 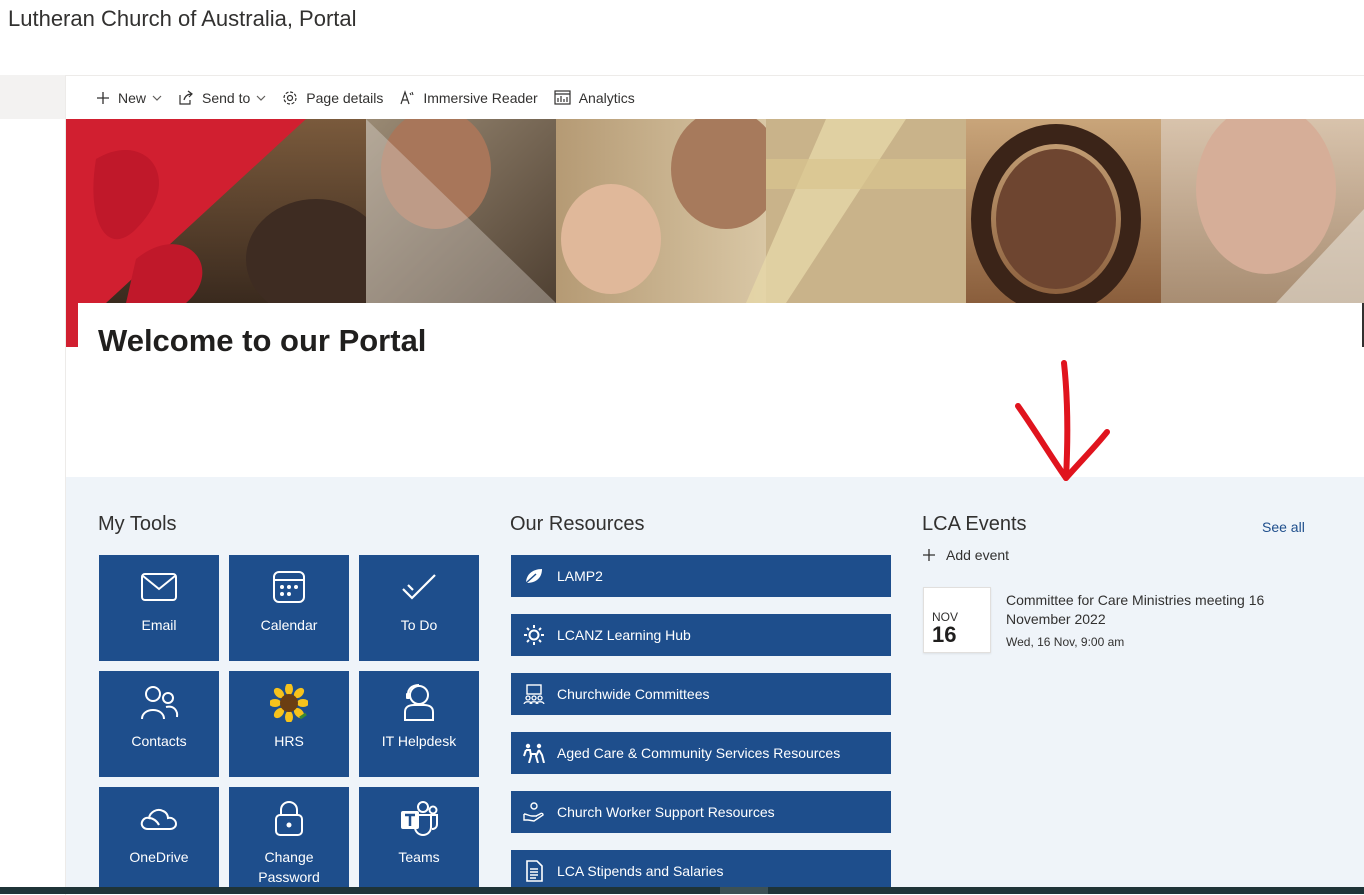 What do you see at coordinates (72, 325) in the screenshot?
I see `brand-accent-bar` at bounding box center [72, 325].